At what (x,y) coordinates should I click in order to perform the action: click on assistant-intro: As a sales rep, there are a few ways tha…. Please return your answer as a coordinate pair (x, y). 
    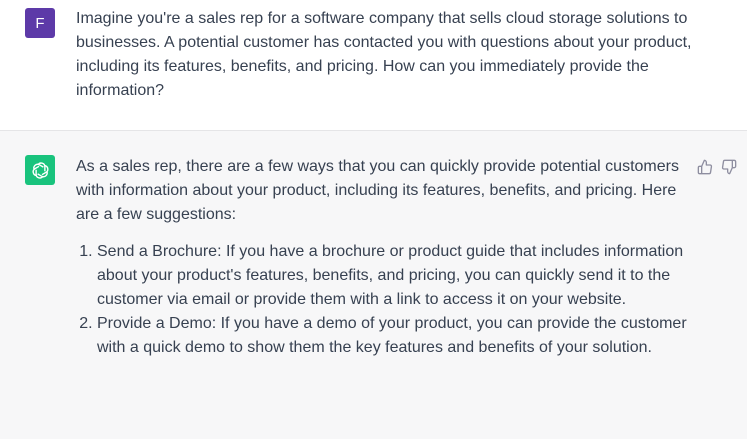
    Looking at the image, I should click on (377, 190).